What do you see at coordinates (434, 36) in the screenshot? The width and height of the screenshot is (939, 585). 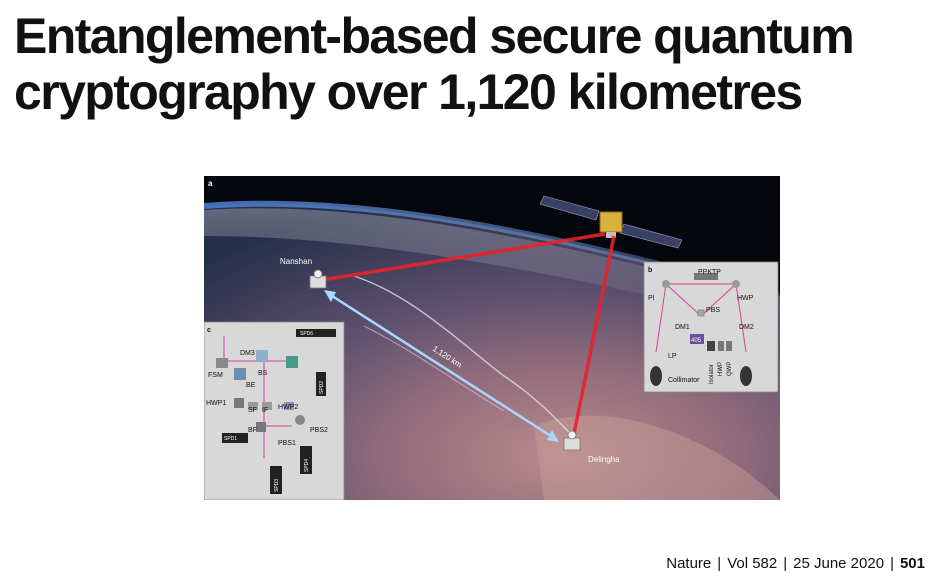 I see `title-line-1: Entanglement-based secure quantum` at bounding box center [434, 36].